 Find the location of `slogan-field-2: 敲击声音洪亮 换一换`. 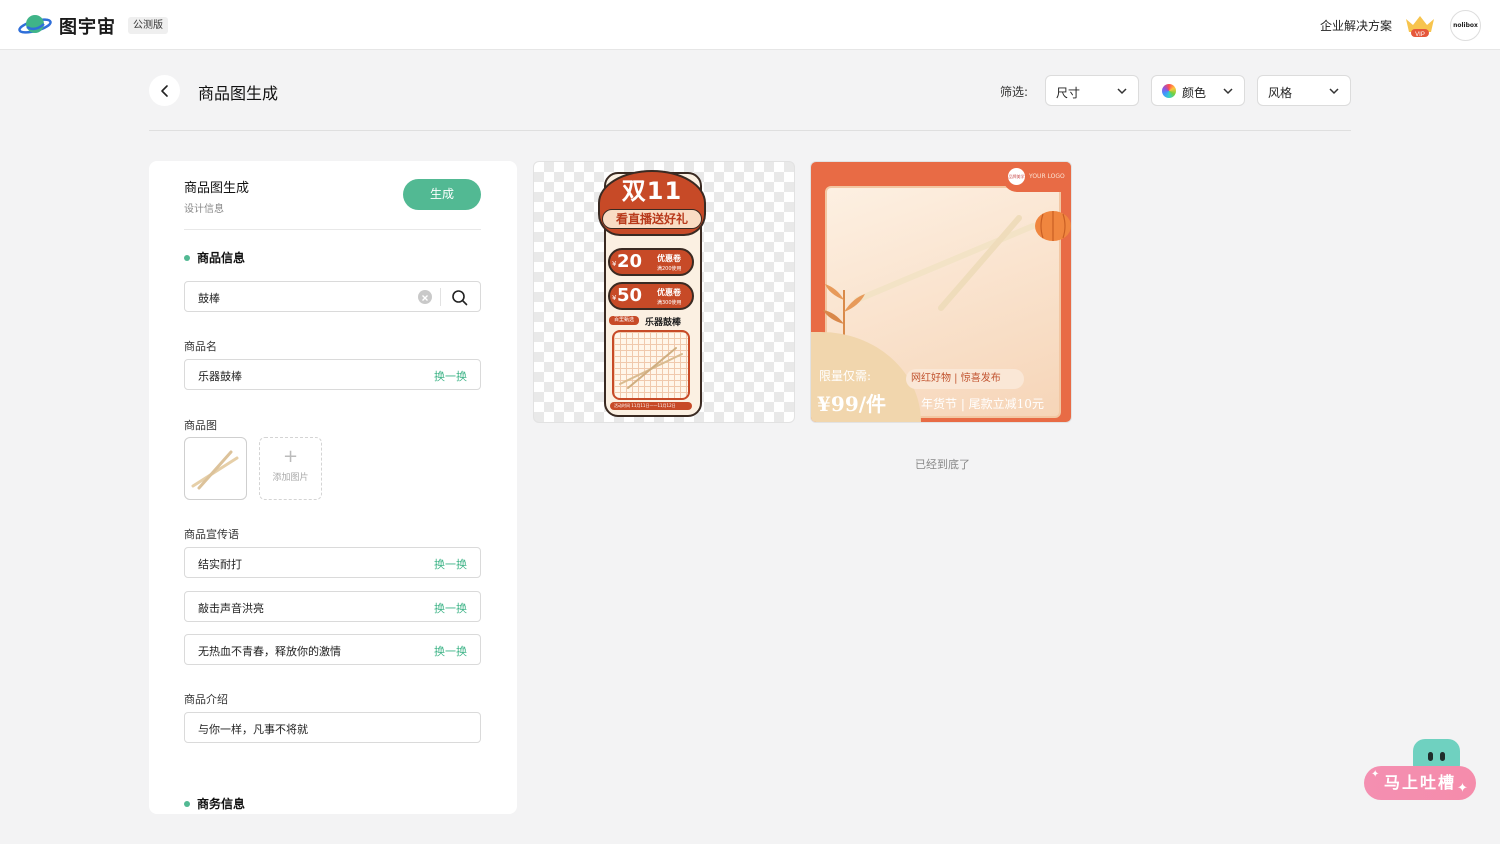

slogan-field-2: 敲击声音洪亮 换一换 is located at coordinates (332, 606).